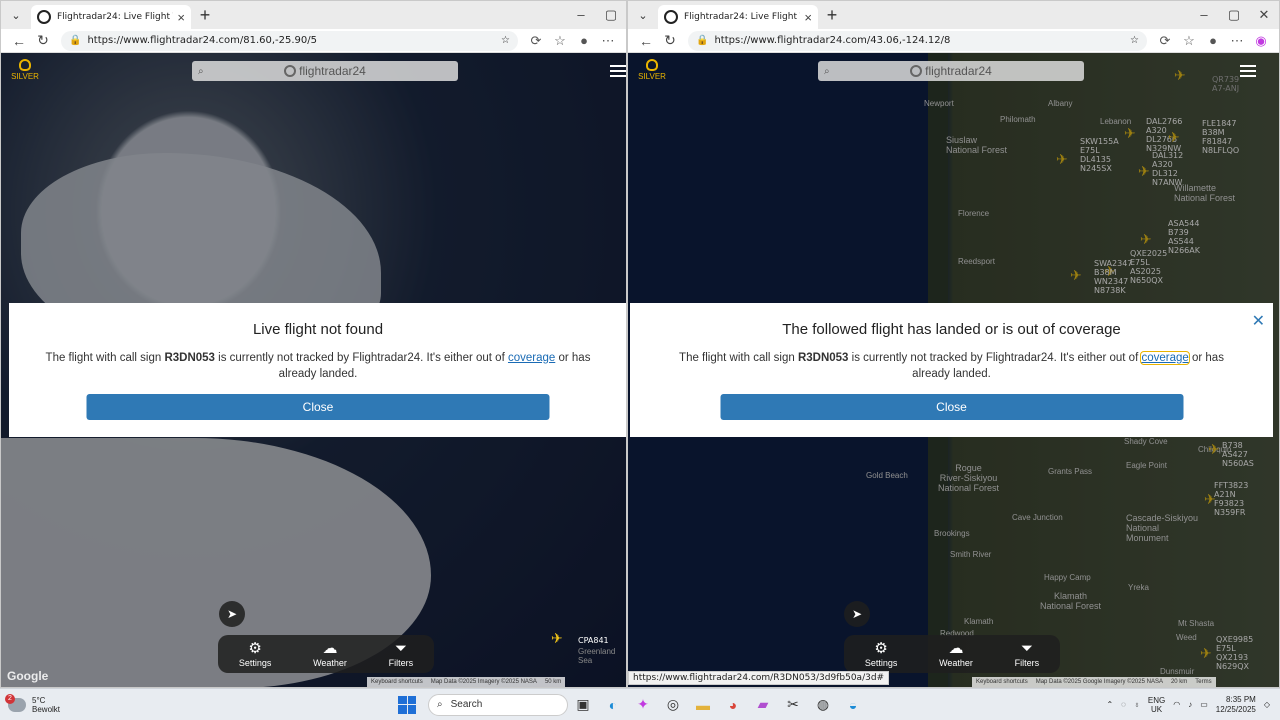  What do you see at coordinates (1123, 704) in the screenshot?
I see `network-icon: ◌` at bounding box center [1123, 704].